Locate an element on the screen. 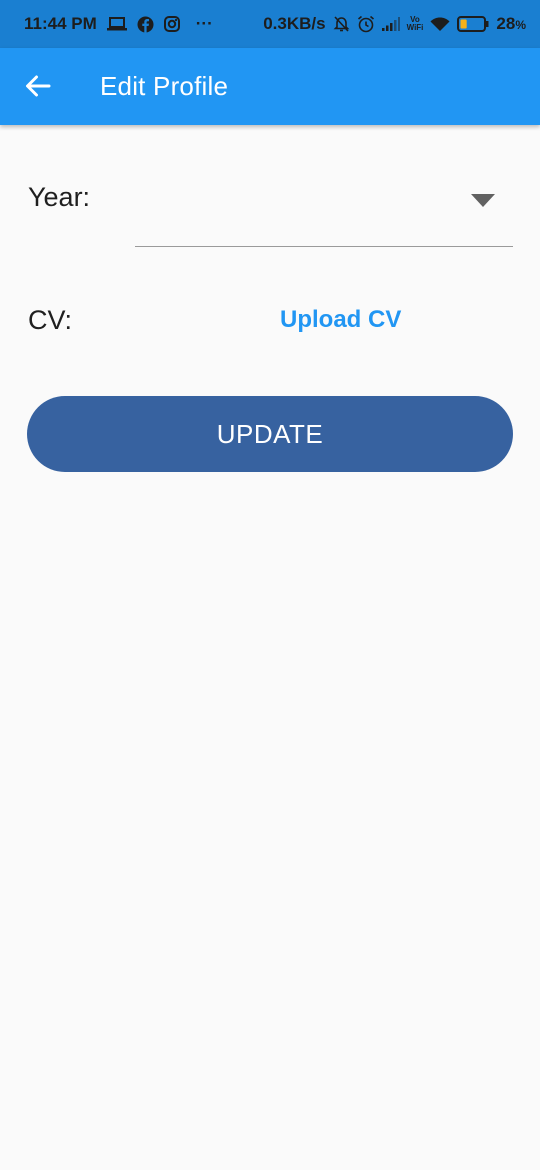 Image resolution: width=540 pixels, height=1170 pixels. more-notifications-icon: ··· is located at coordinates (204, 23).